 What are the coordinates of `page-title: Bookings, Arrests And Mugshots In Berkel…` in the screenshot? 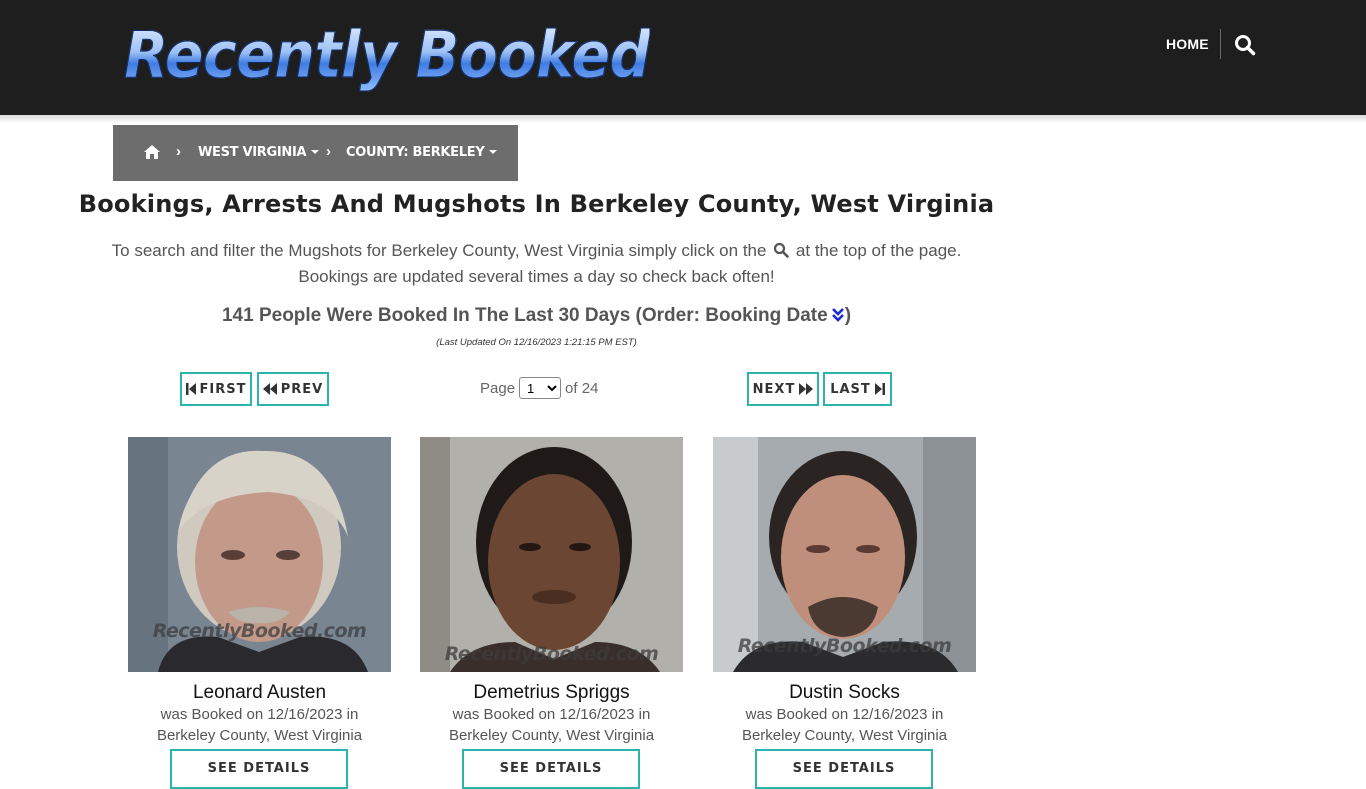 It's located at (536, 204).